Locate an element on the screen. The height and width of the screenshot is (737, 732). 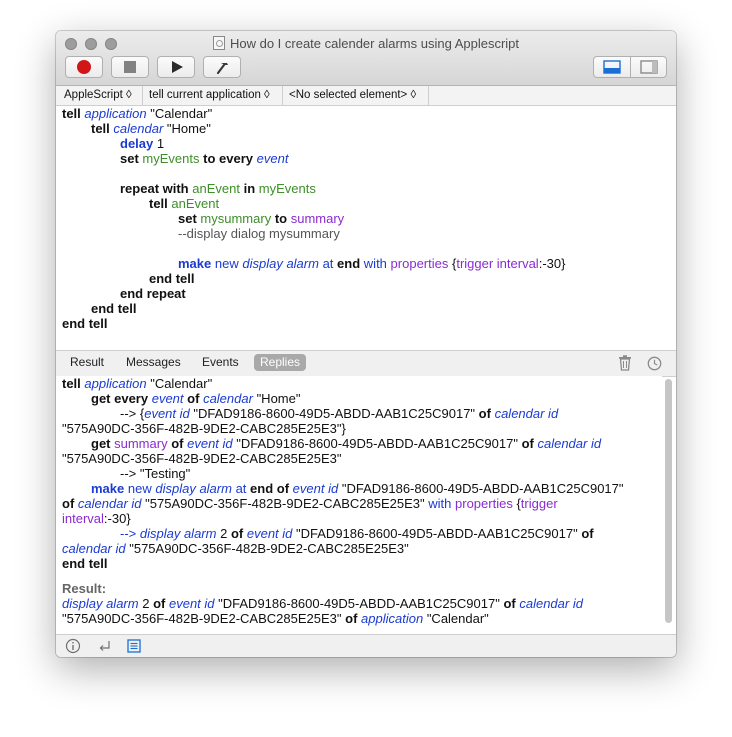
code-token: "575A90DC-356F-482B-9DE2-CABC285E25E3" is located at coordinates (285, 503).